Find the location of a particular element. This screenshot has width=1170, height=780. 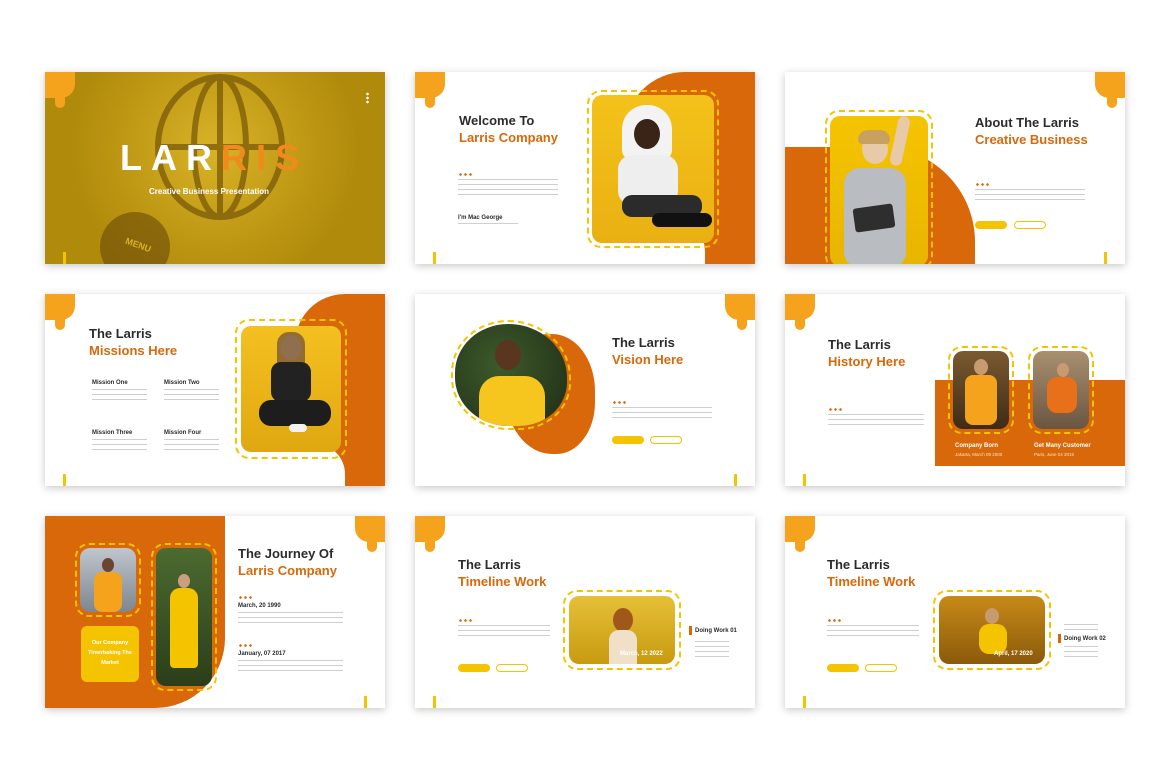

brand-title-white: LAR is located at coordinates (170, 157).